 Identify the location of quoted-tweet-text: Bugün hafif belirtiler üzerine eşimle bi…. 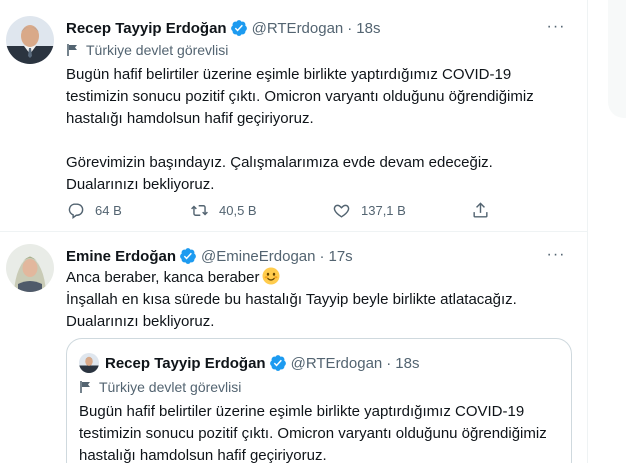
(313, 433).